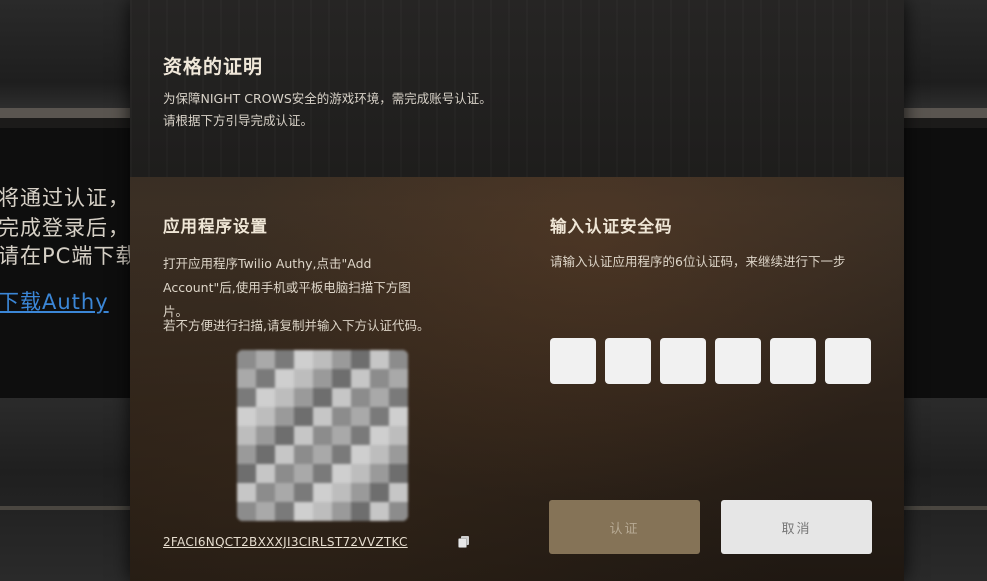 This screenshot has height=581, width=987. I want to click on verify-code-title: 输入认证安全码, so click(611, 226).